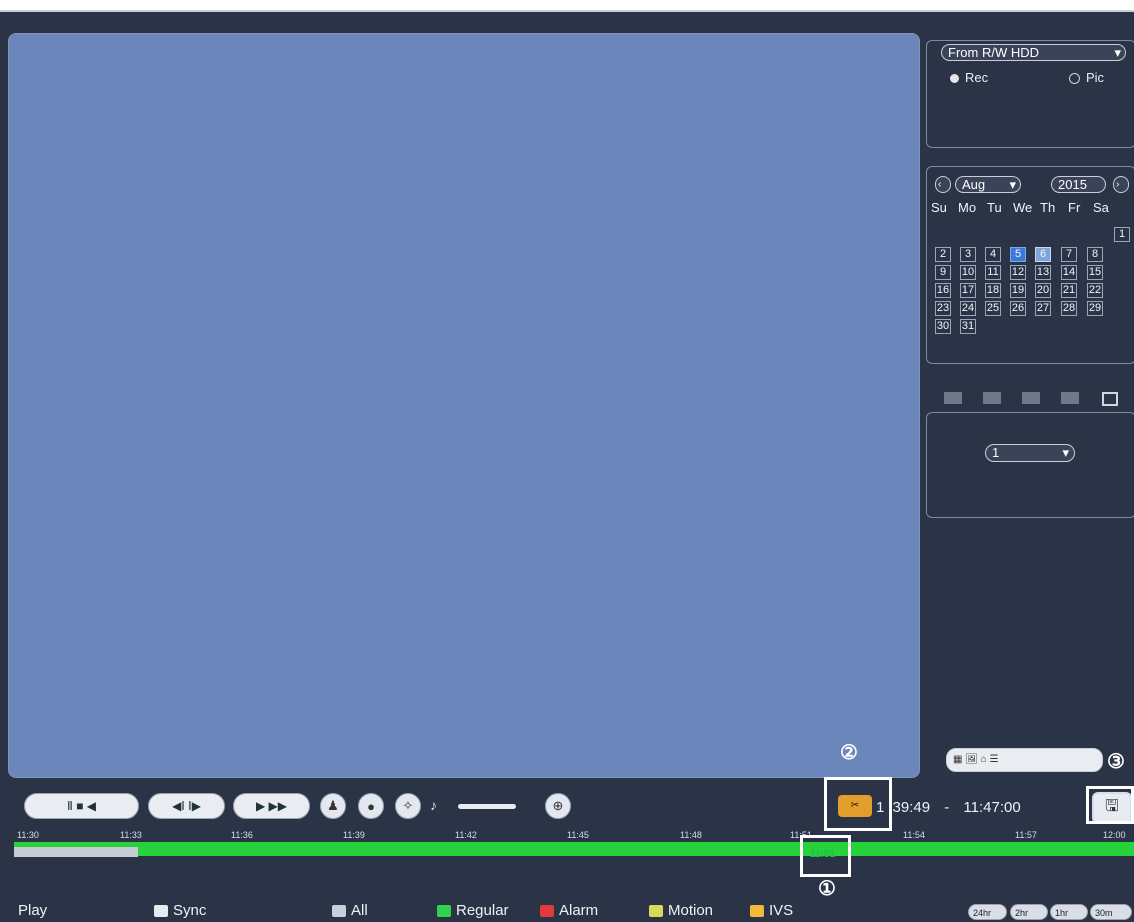 This screenshot has width=1134, height=922. What do you see at coordinates (1048, 207) in the screenshot?
I see `weekday: Th` at bounding box center [1048, 207].